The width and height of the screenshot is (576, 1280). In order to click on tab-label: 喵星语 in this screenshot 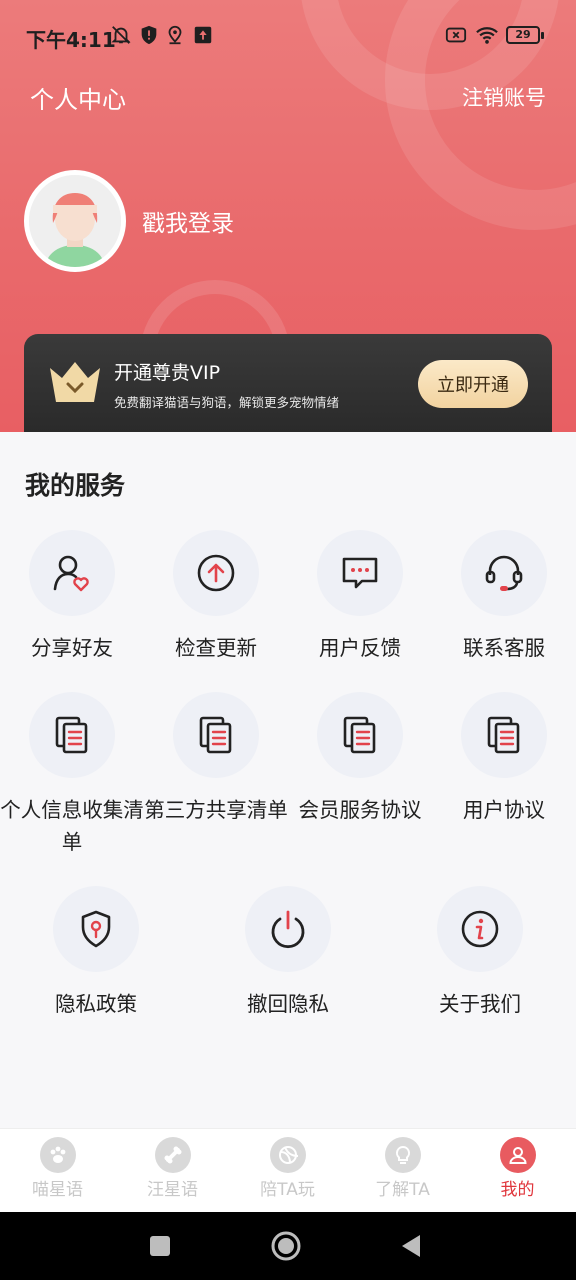, I will do `click(57, 1190)`.